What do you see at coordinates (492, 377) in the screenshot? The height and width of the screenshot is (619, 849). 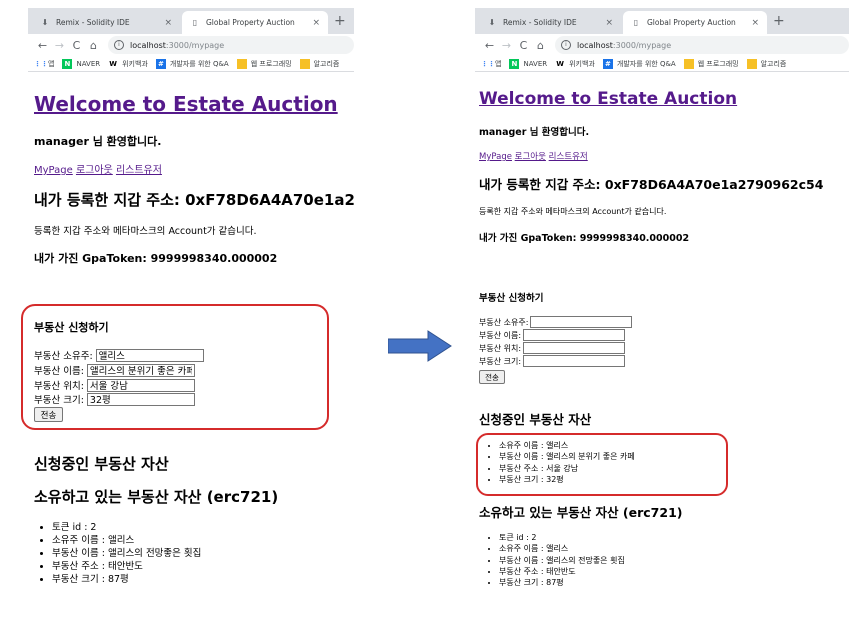 I see `submit-button: 전송` at bounding box center [492, 377].